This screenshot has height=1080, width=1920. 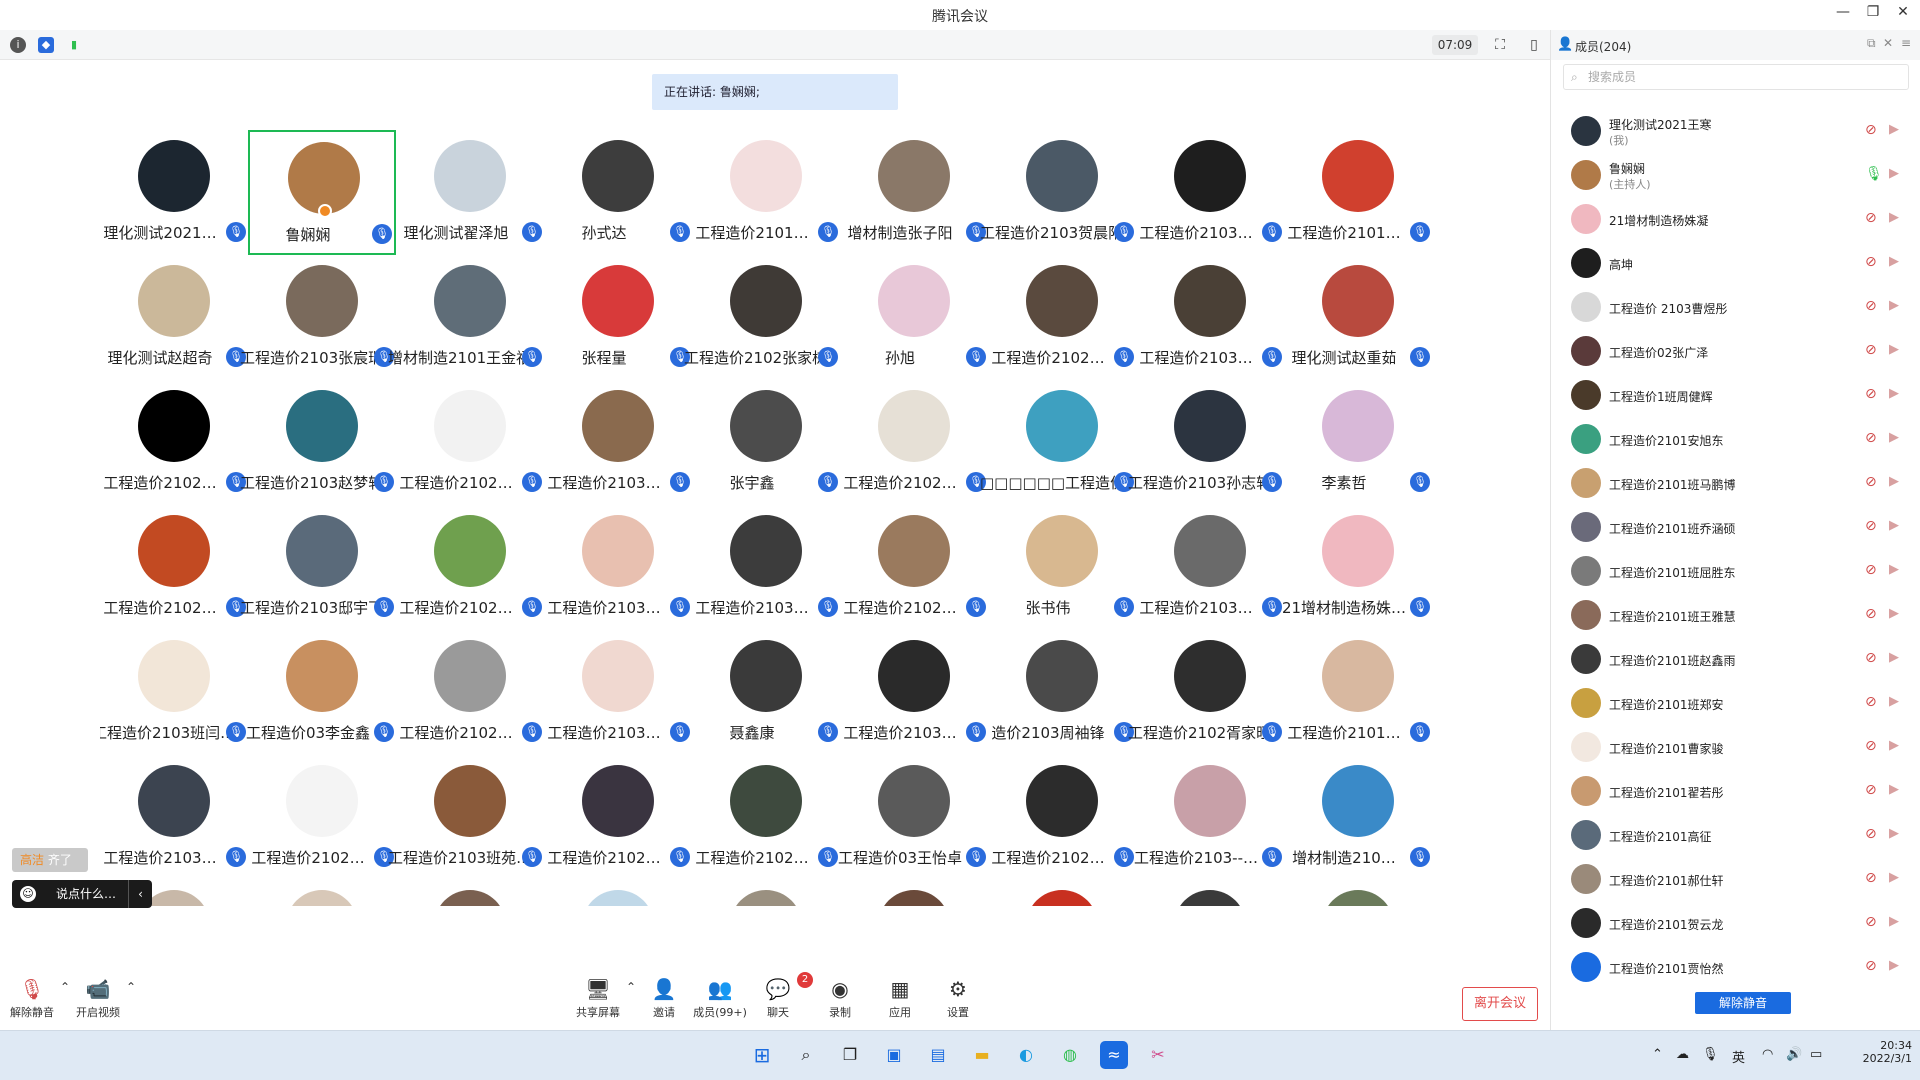 What do you see at coordinates (1735, 440) in the screenshot?
I see `member-row: 工程造价2101安旭东 ⊘ ▶` at bounding box center [1735, 440].